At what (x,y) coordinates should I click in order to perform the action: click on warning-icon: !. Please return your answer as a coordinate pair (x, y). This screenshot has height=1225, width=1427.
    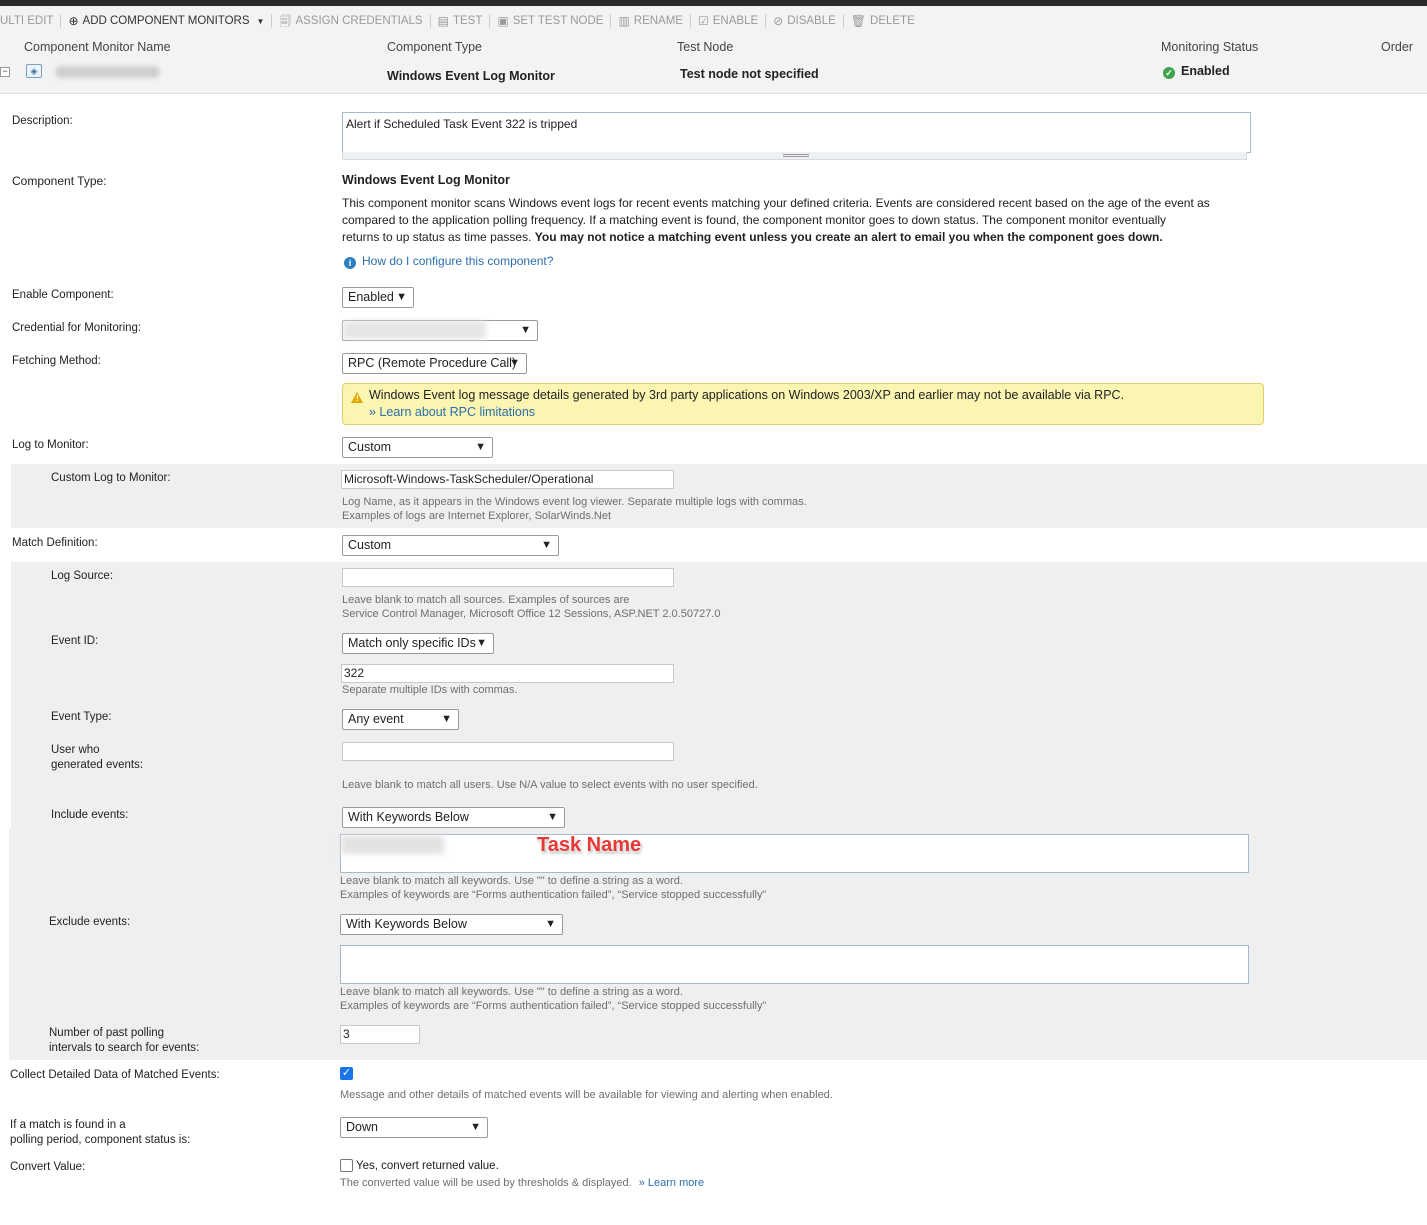
    Looking at the image, I should click on (357, 397).